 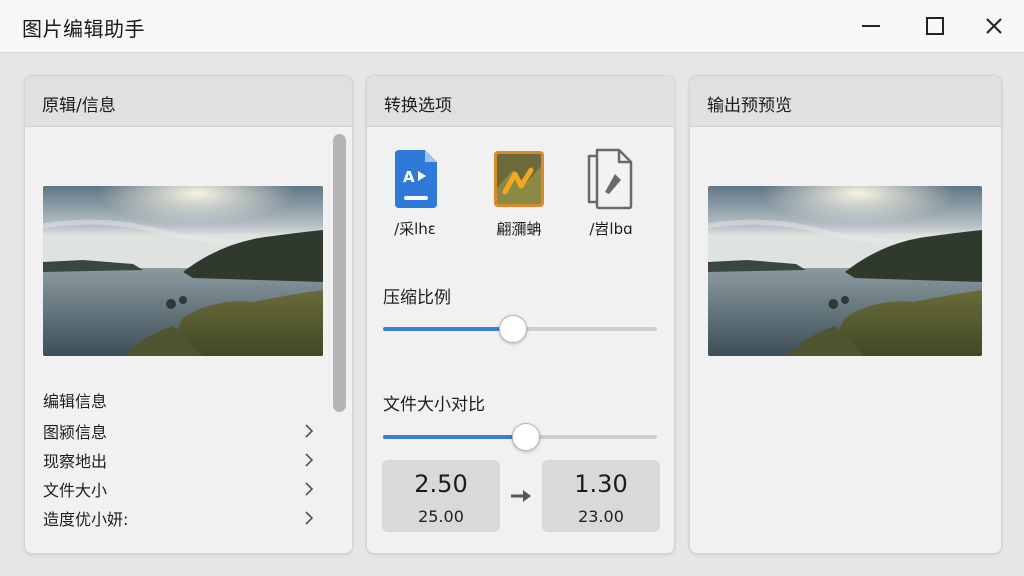 I want to click on format-option-3: /岧lbɑ, so click(x=611, y=196).